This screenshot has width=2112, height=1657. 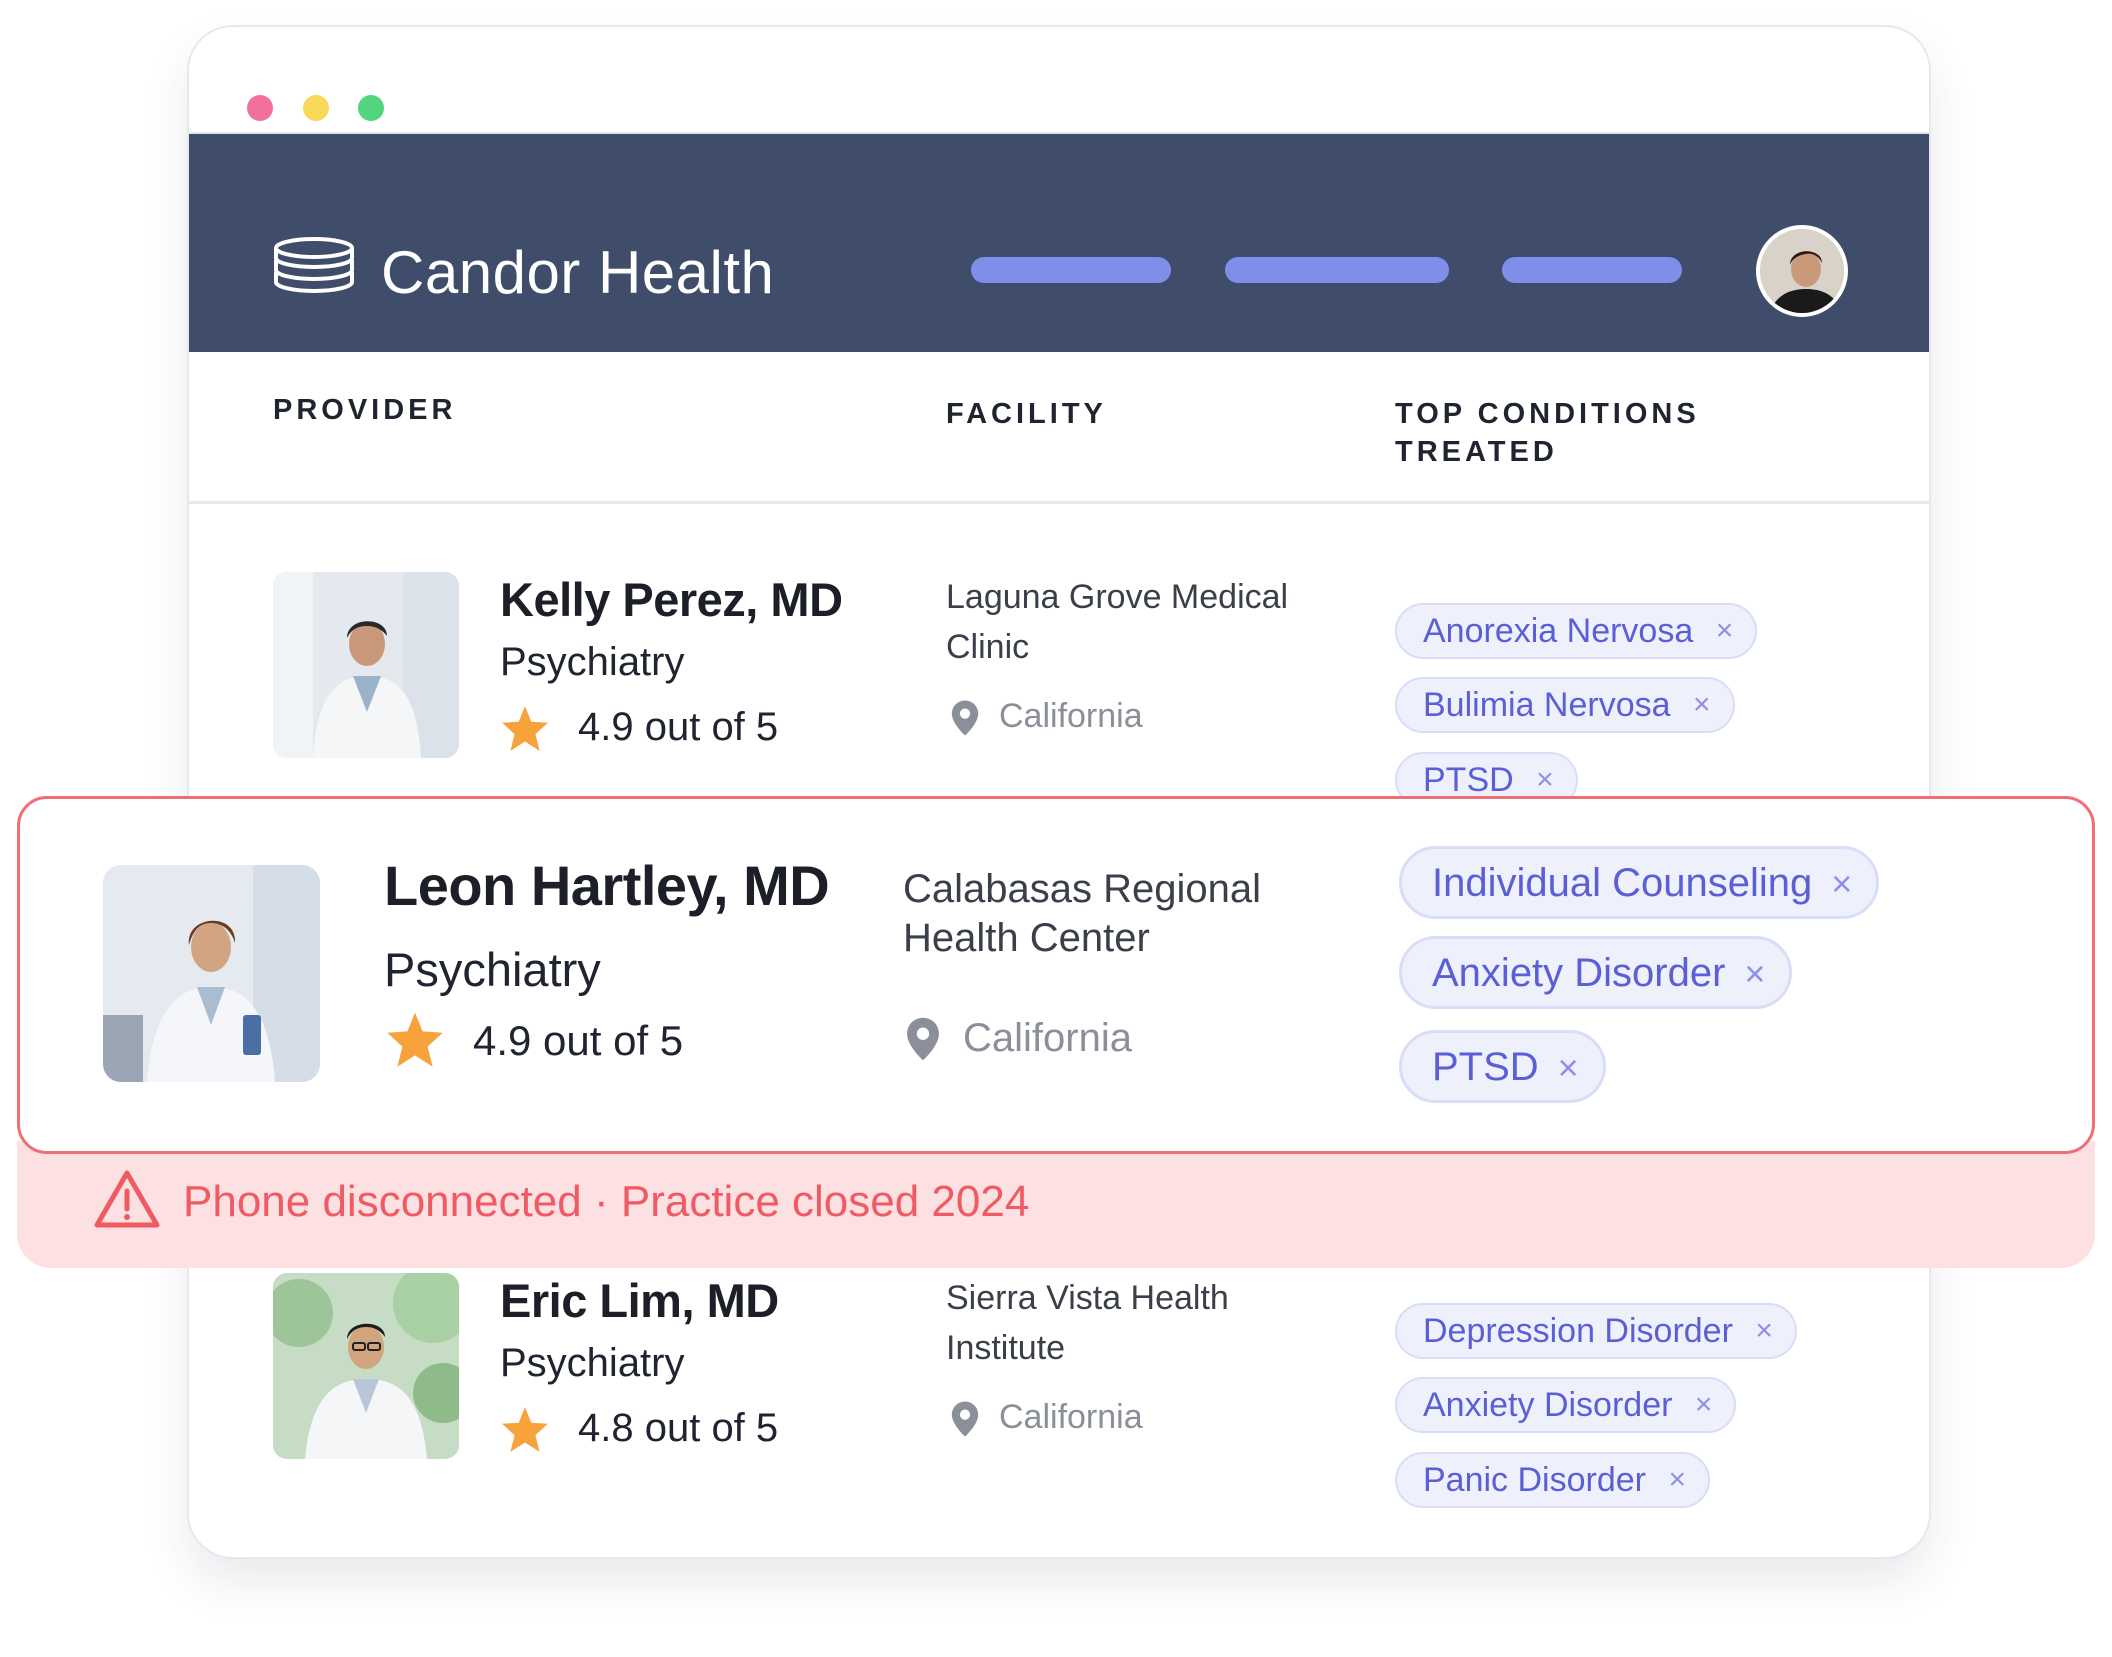 I want to click on warning-triangle-icon, so click(x=127, y=1199).